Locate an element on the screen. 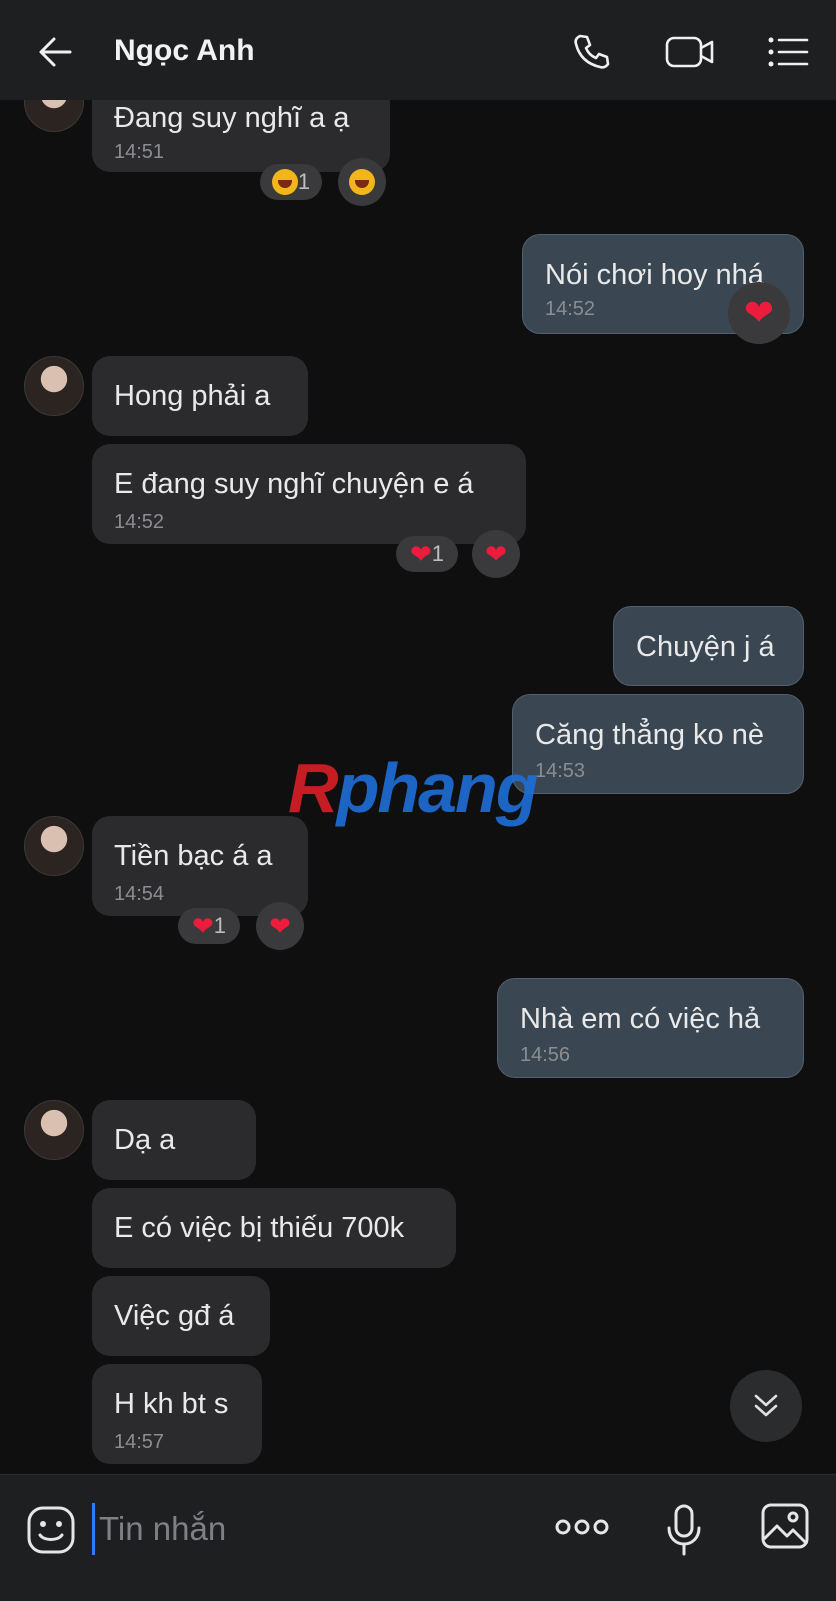  message-text: Nói chơi hoy nhá is located at coordinates (654, 275).